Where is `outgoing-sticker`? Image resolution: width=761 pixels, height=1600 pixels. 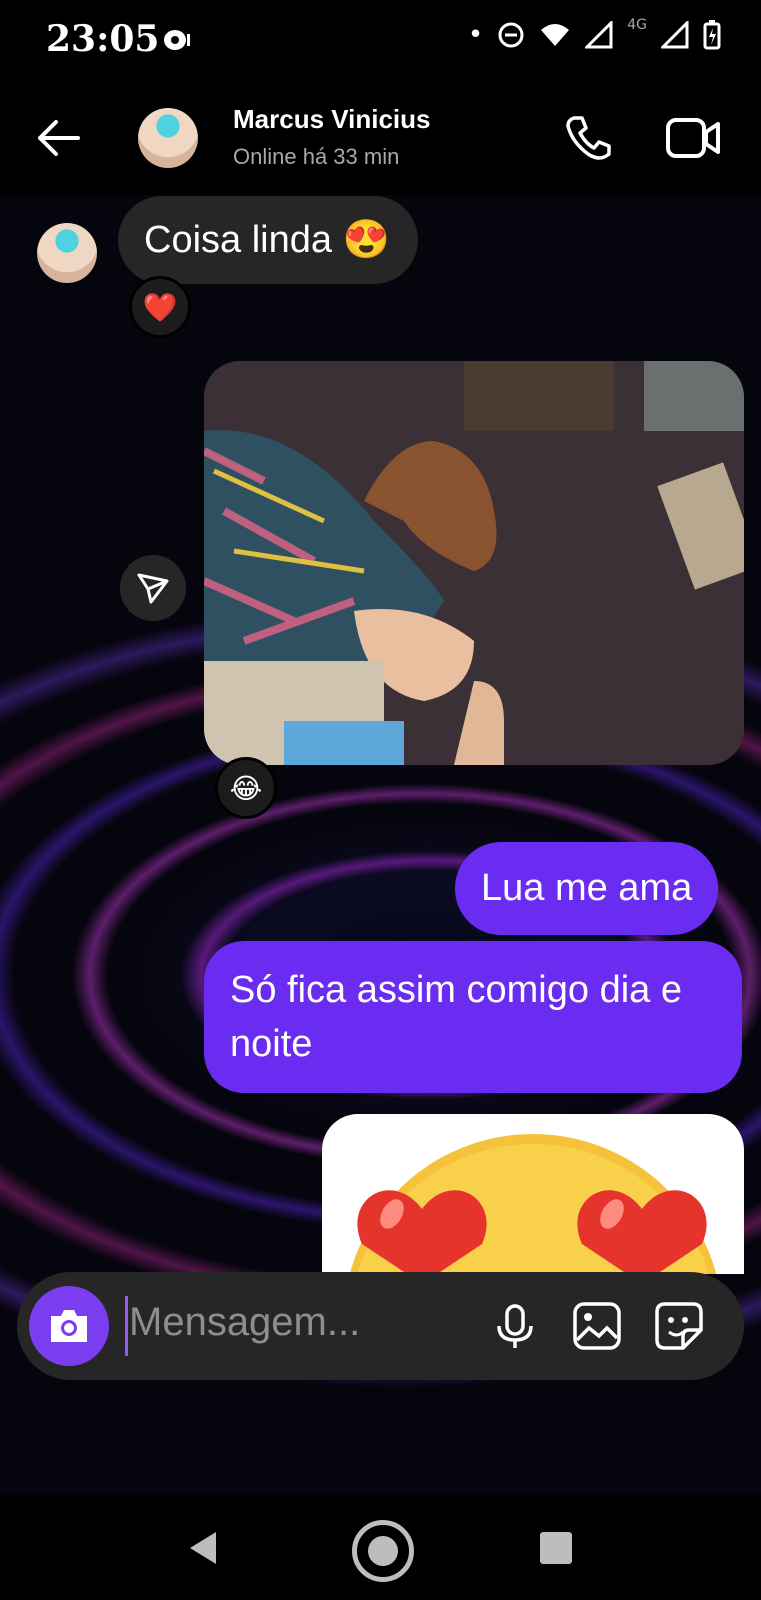
outgoing-sticker is located at coordinates (533, 1194).